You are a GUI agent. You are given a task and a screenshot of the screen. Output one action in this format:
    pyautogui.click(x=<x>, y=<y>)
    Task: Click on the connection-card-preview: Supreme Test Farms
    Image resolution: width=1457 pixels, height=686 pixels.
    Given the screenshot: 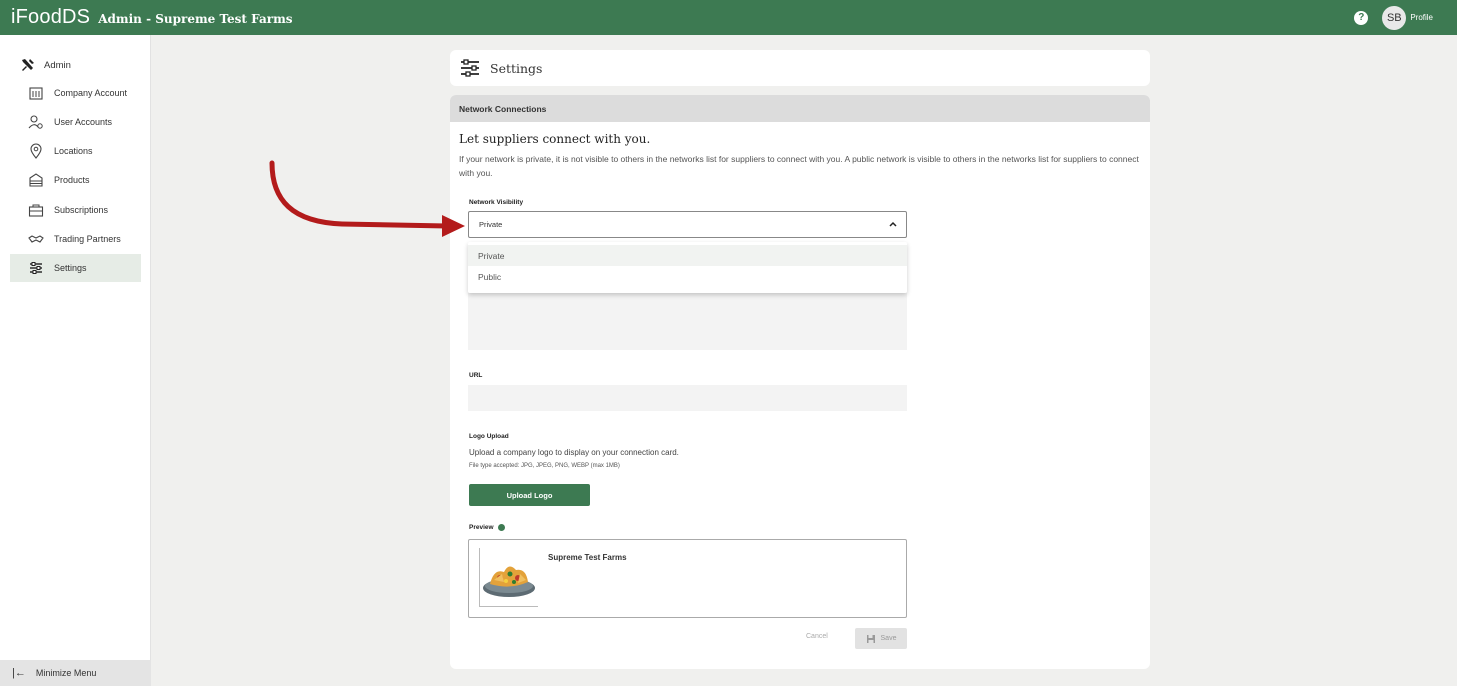 What is the action you would take?
    pyautogui.click(x=687, y=578)
    